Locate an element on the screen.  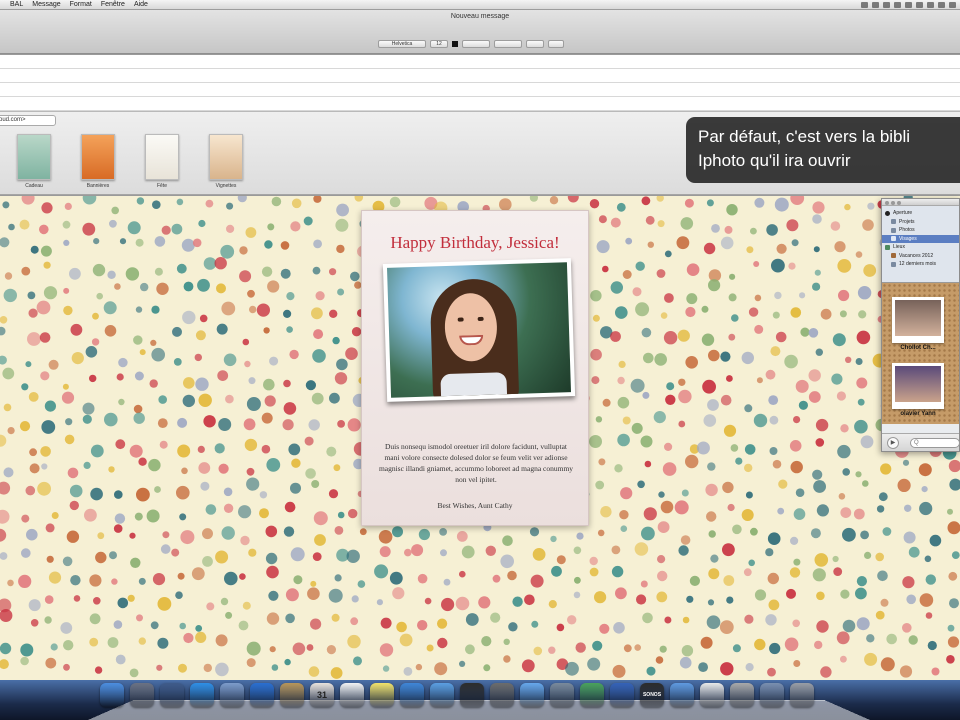
iphoto-icon is located at coordinates (682, 695).